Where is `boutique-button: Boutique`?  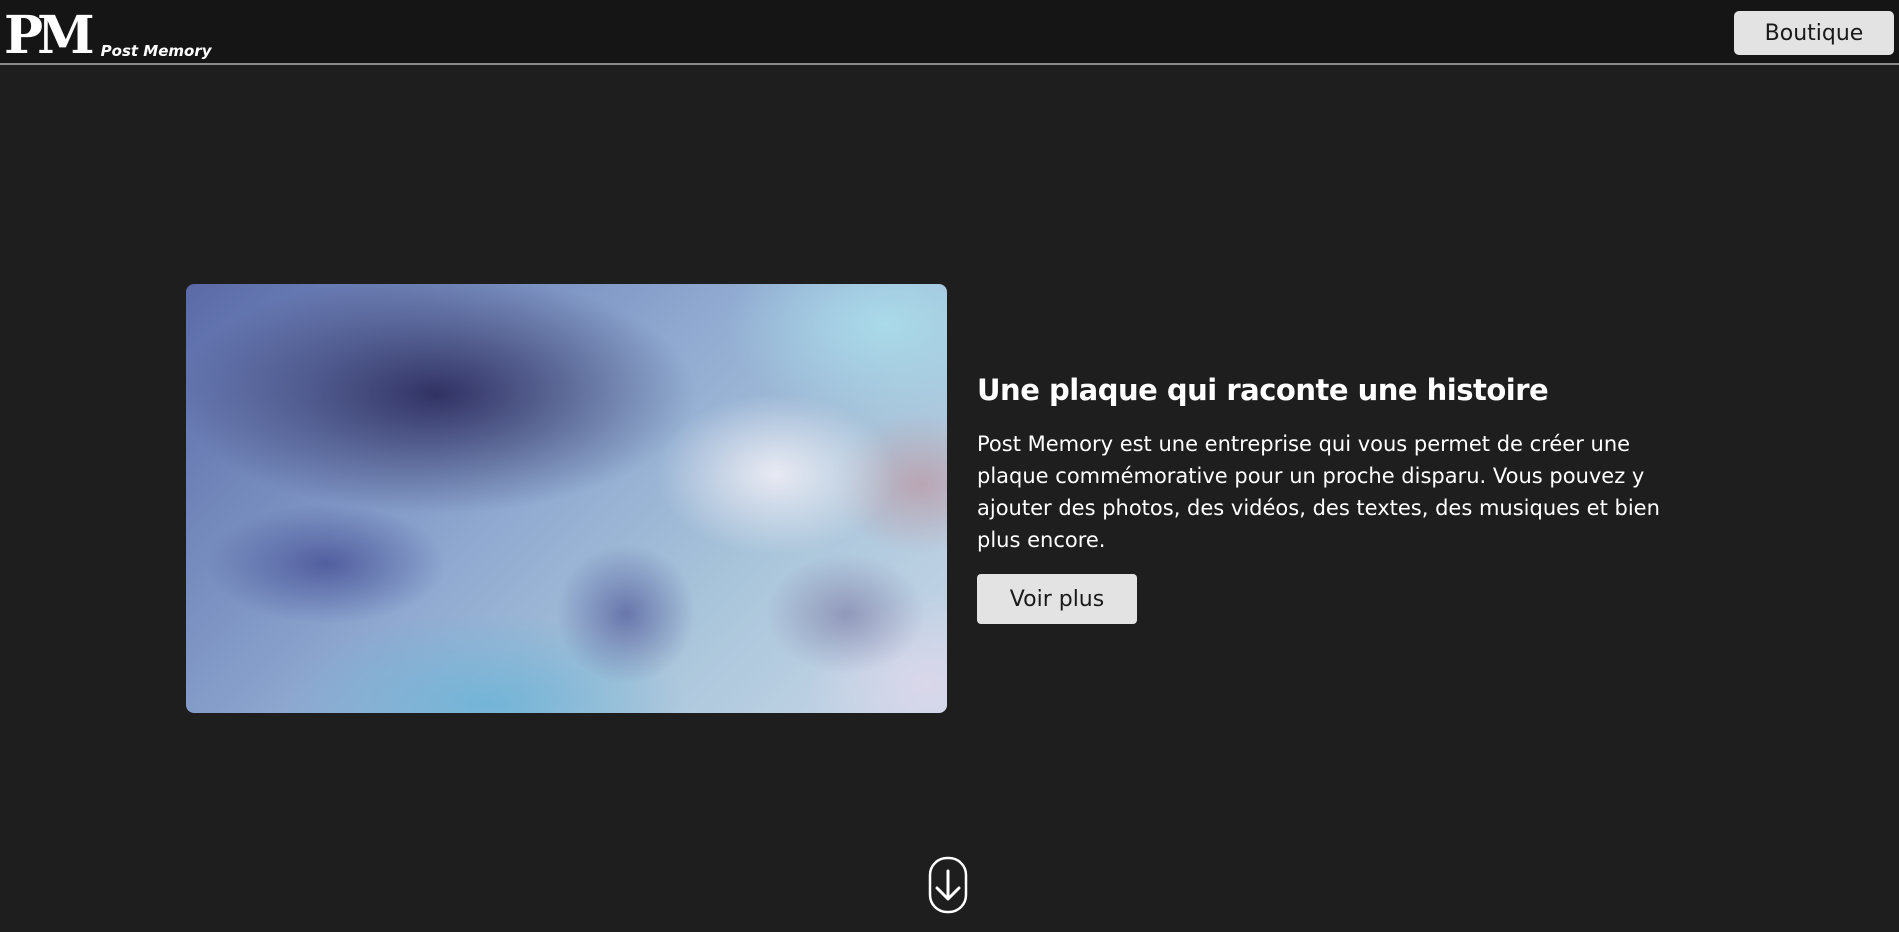 boutique-button: Boutique is located at coordinates (1814, 33).